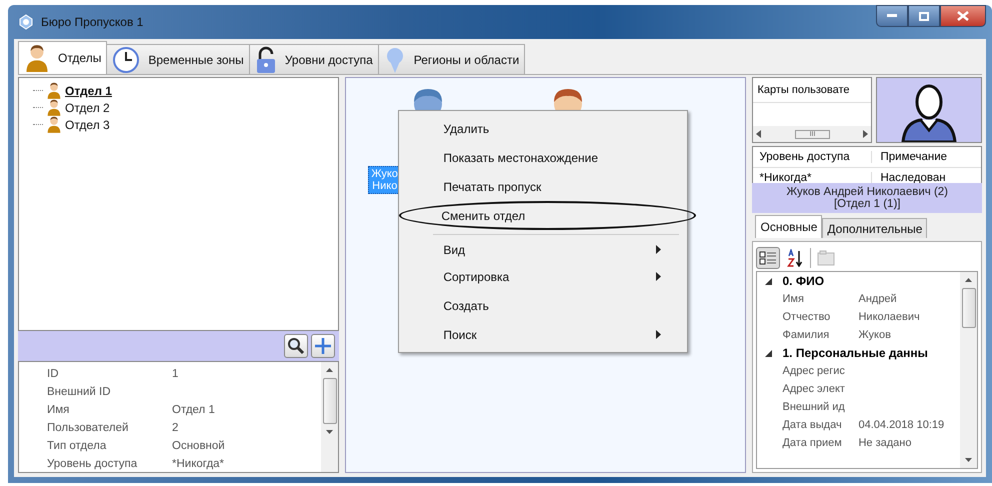 This screenshot has height=486, width=992. What do you see at coordinates (193, 410) in the screenshot?
I see `property-value: Отдел 1` at bounding box center [193, 410].